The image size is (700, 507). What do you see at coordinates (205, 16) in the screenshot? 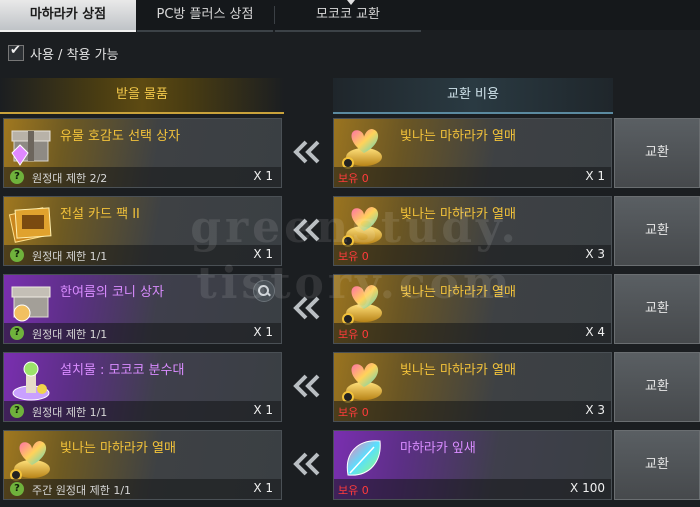
I see `tab-pc-bang-plus-shop: PC방 플러스 상점` at bounding box center [205, 16].